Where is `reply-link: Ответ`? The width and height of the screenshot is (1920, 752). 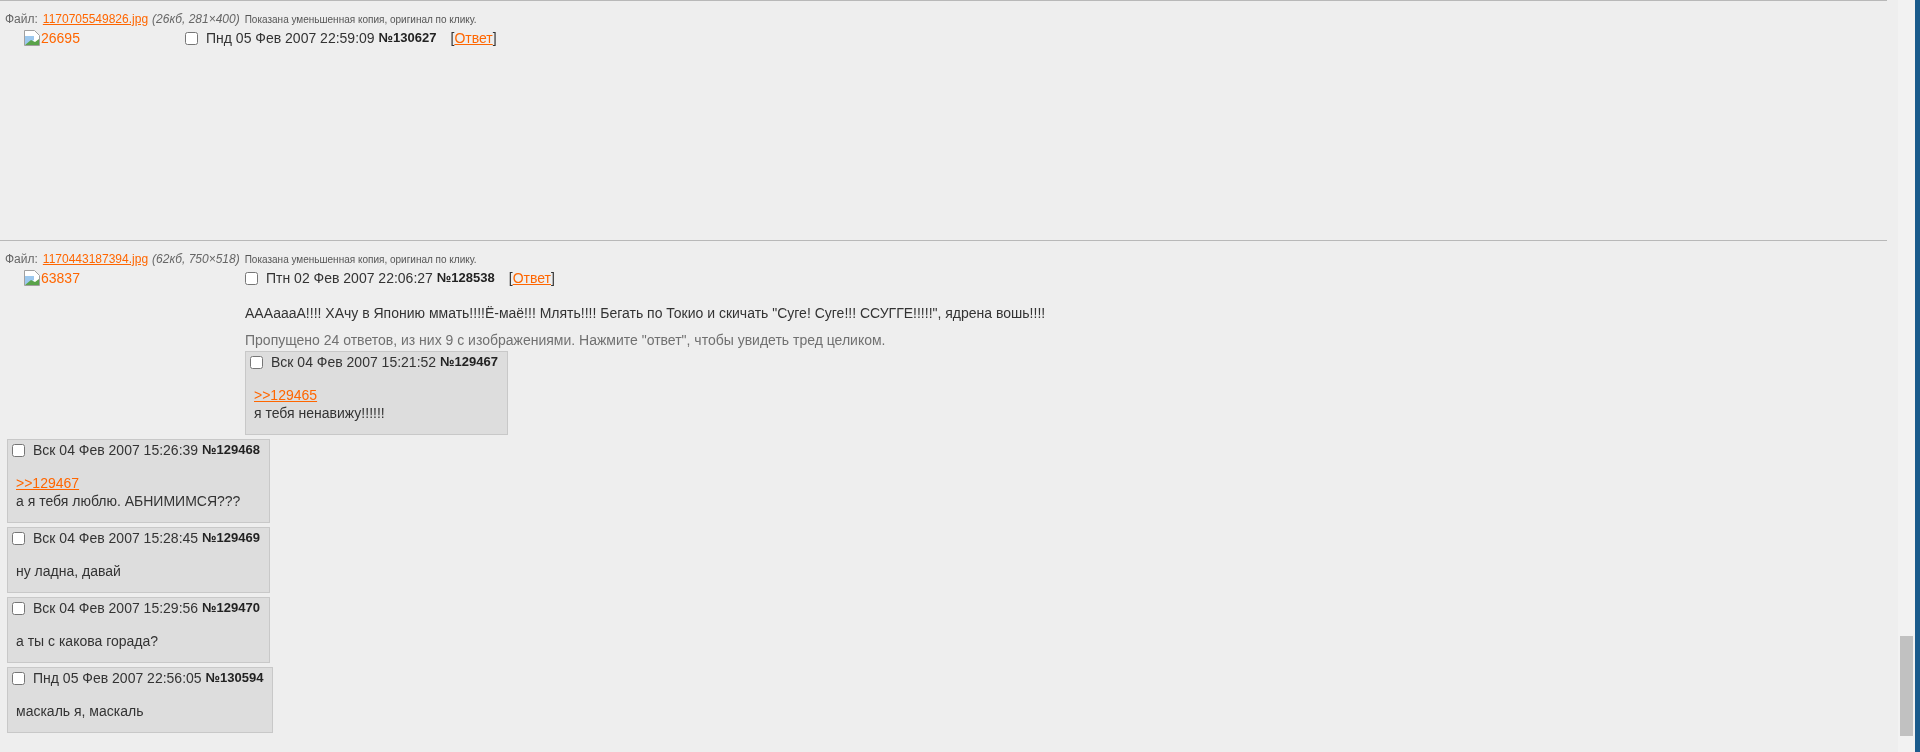 reply-link: Ответ is located at coordinates (473, 38).